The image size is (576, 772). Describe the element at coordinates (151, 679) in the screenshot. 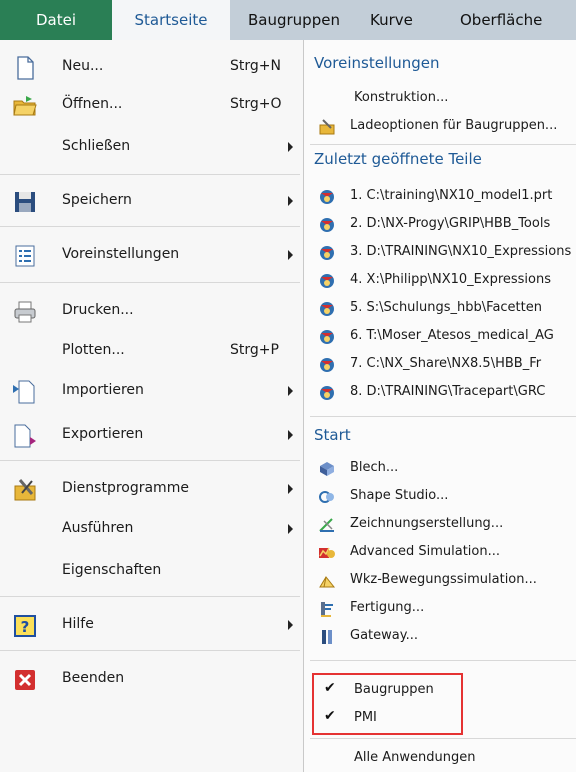

I see `menu-item-beenden: Beenden` at that location.